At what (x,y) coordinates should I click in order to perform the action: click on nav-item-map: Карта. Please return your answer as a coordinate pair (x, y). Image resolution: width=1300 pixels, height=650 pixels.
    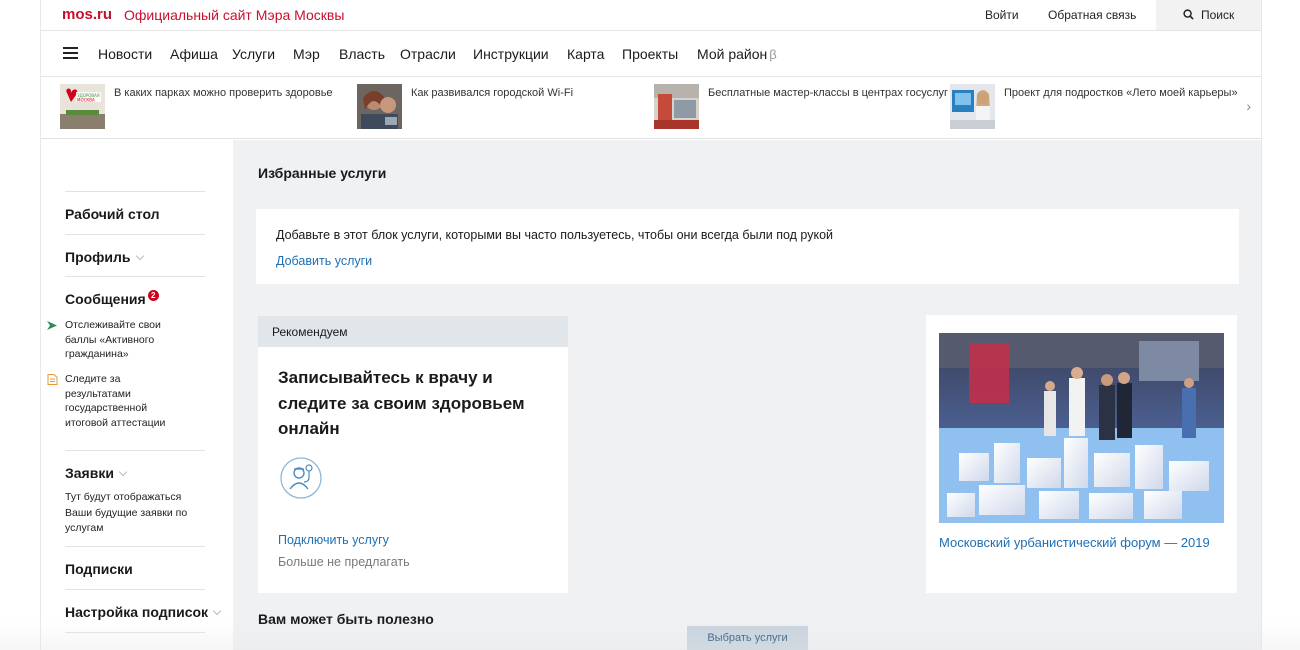
    Looking at the image, I should click on (585, 54).